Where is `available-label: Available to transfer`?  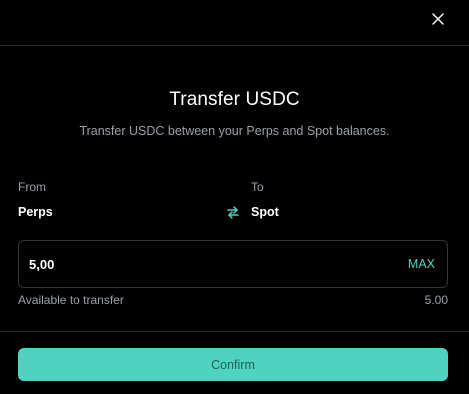 available-label: Available to transfer is located at coordinates (71, 300).